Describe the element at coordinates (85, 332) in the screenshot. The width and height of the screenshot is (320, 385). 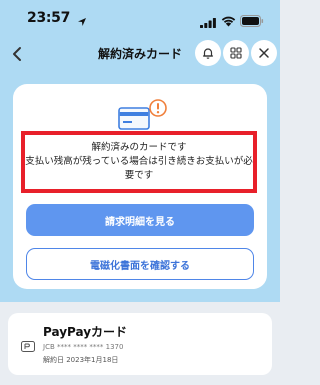
I see `card-name: PayPayカード` at that location.